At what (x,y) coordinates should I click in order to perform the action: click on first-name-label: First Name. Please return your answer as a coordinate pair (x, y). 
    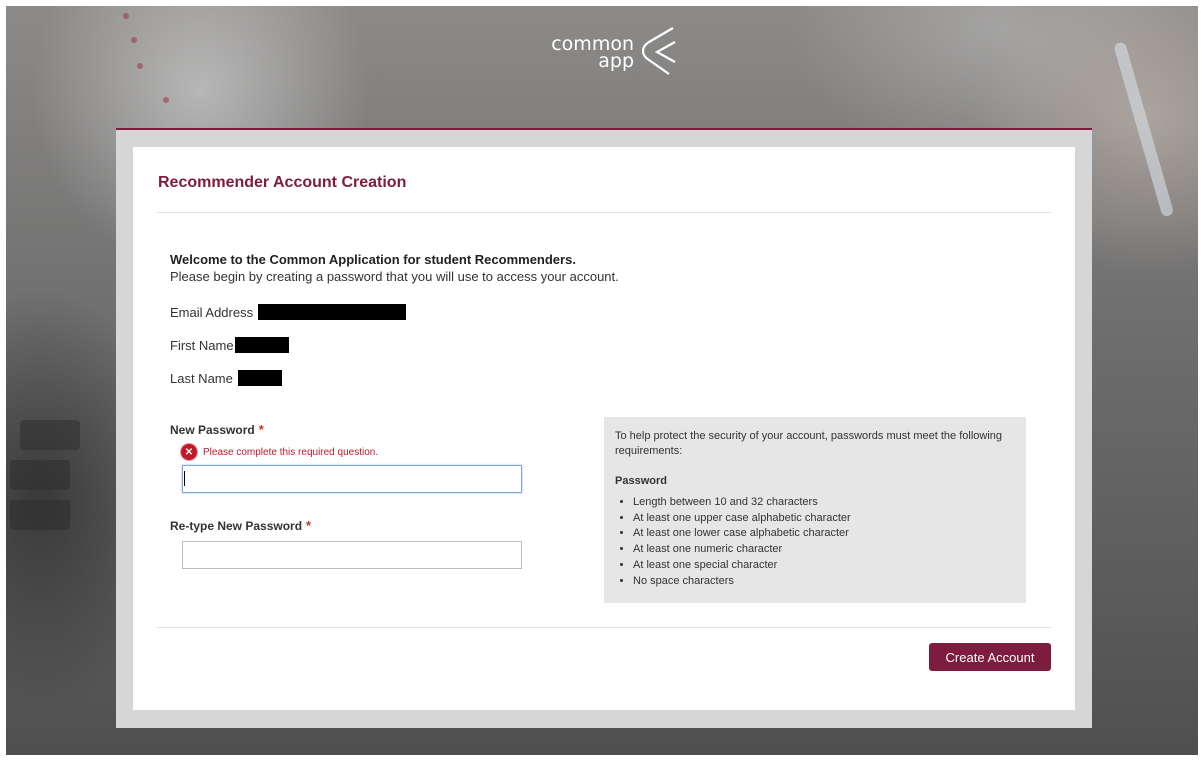
    Looking at the image, I should click on (202, 345).